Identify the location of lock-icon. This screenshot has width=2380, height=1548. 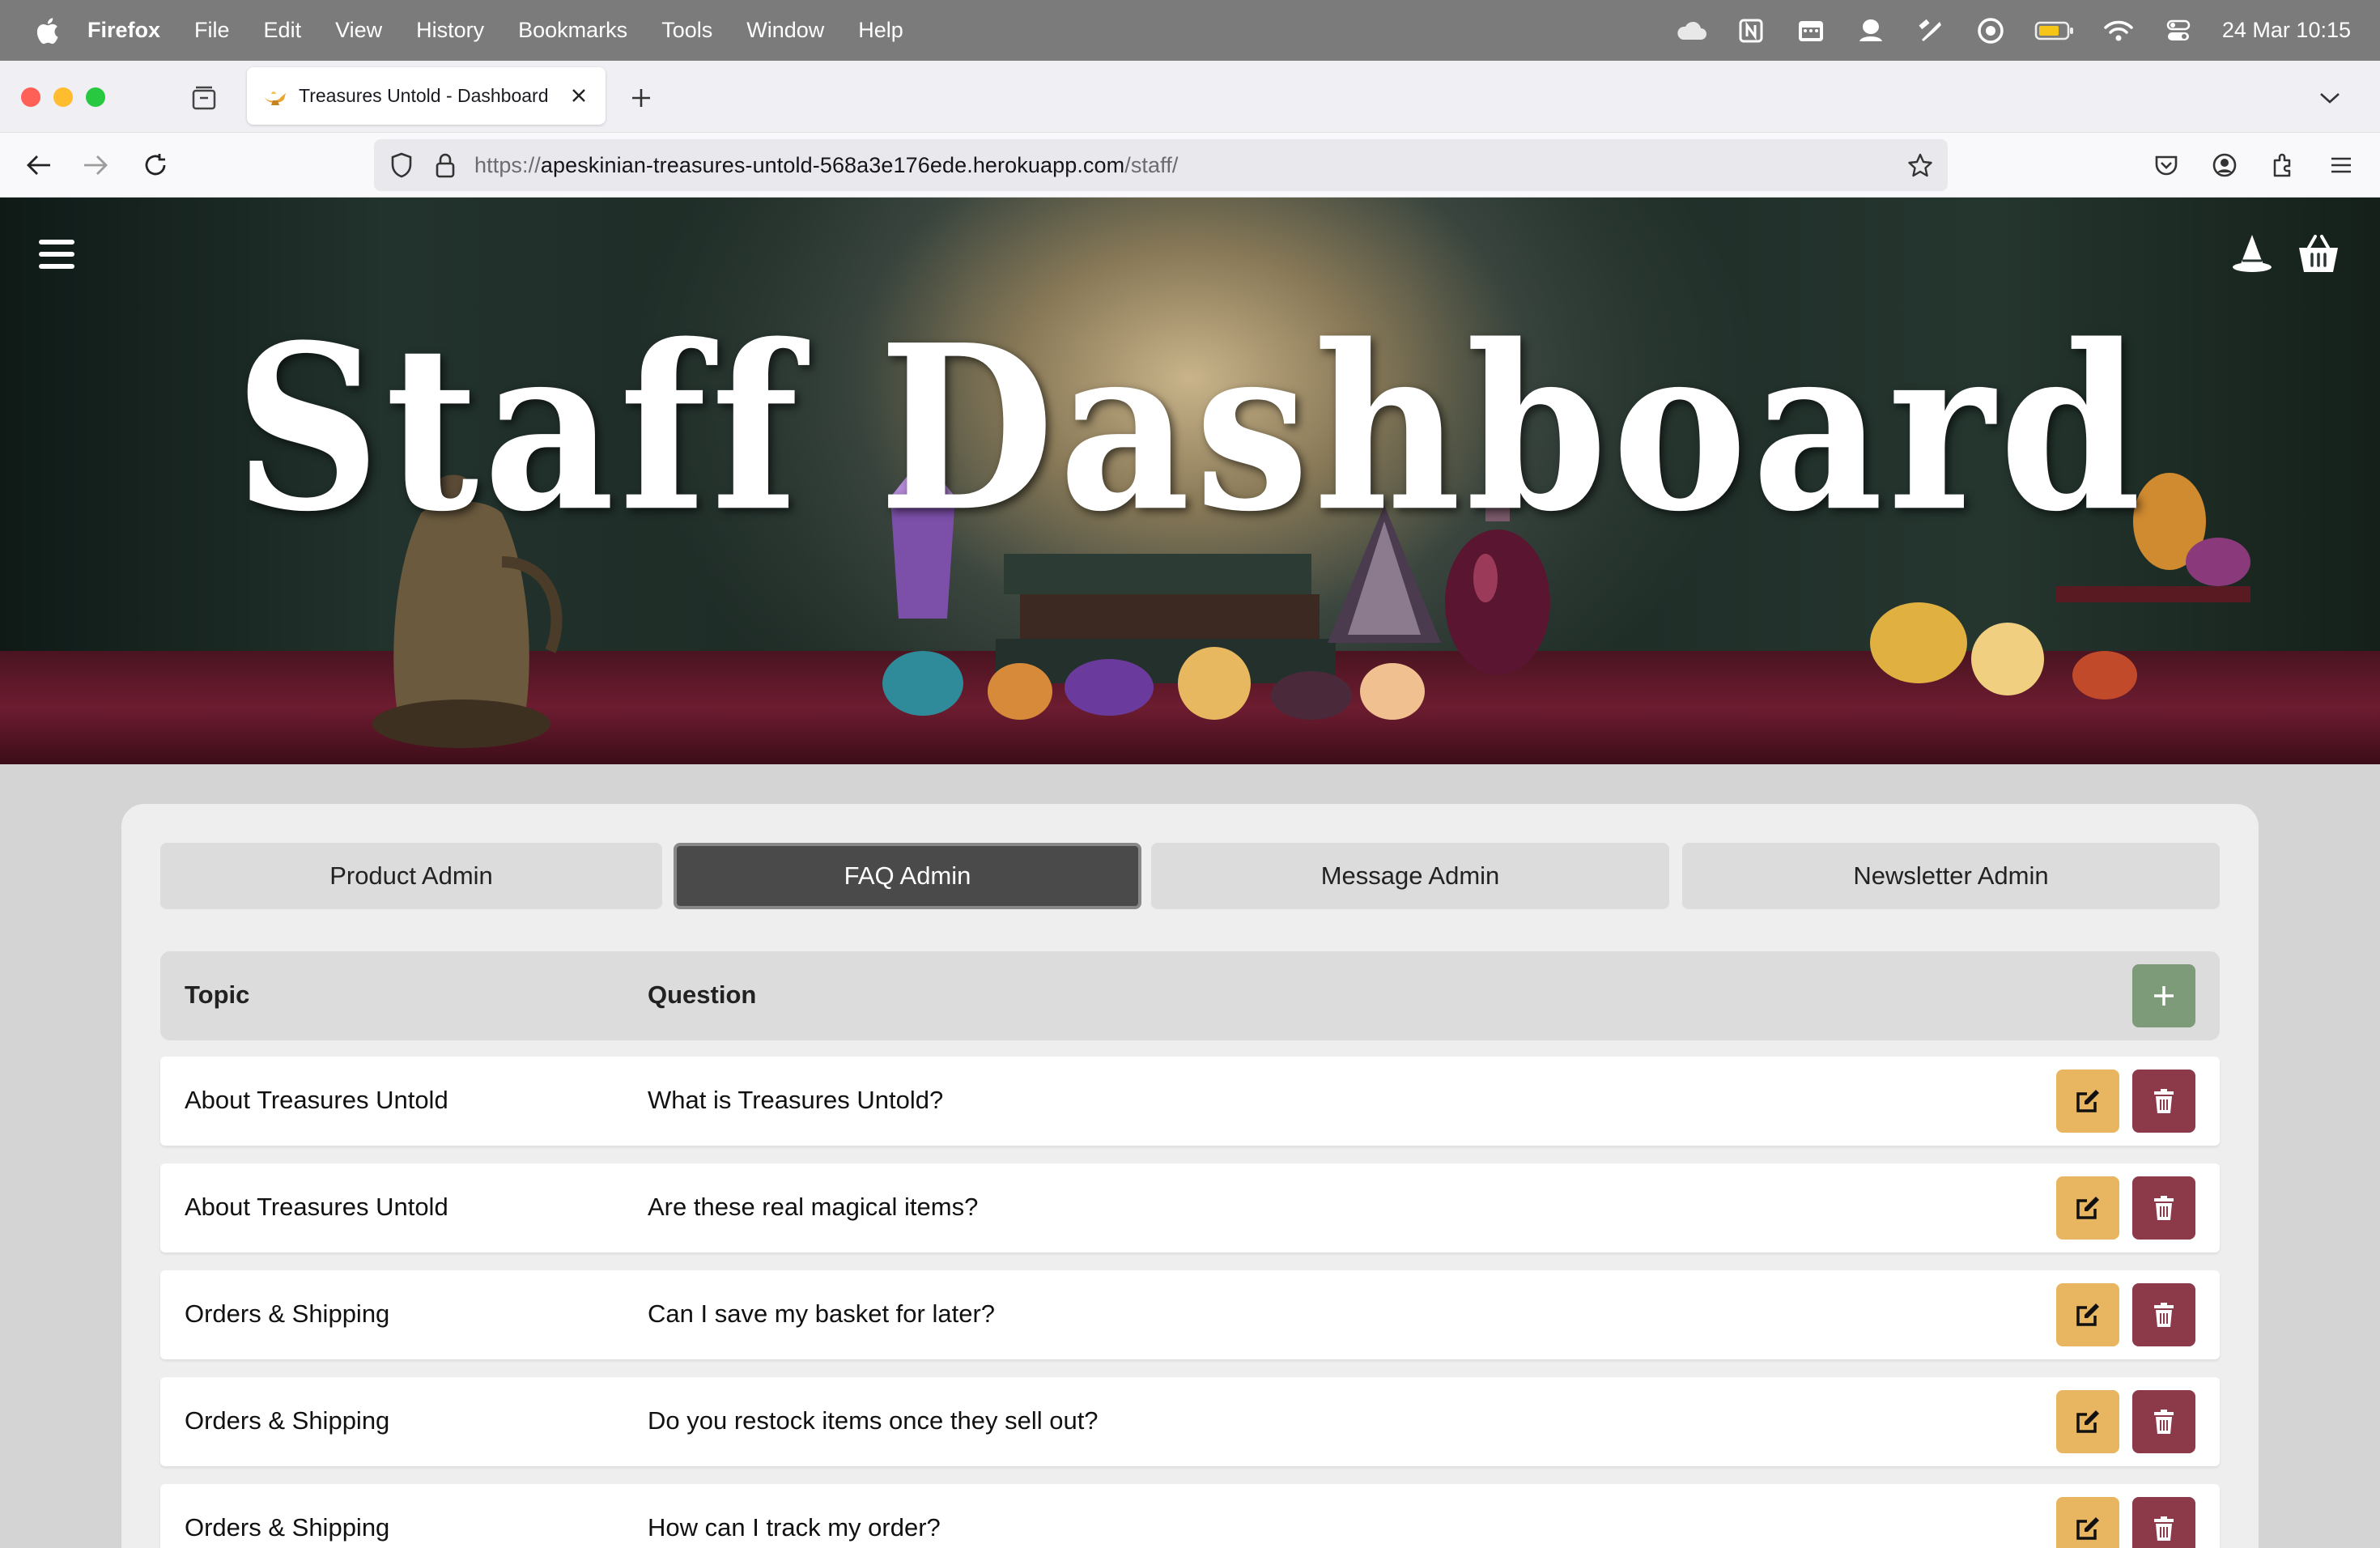
(445, 165).